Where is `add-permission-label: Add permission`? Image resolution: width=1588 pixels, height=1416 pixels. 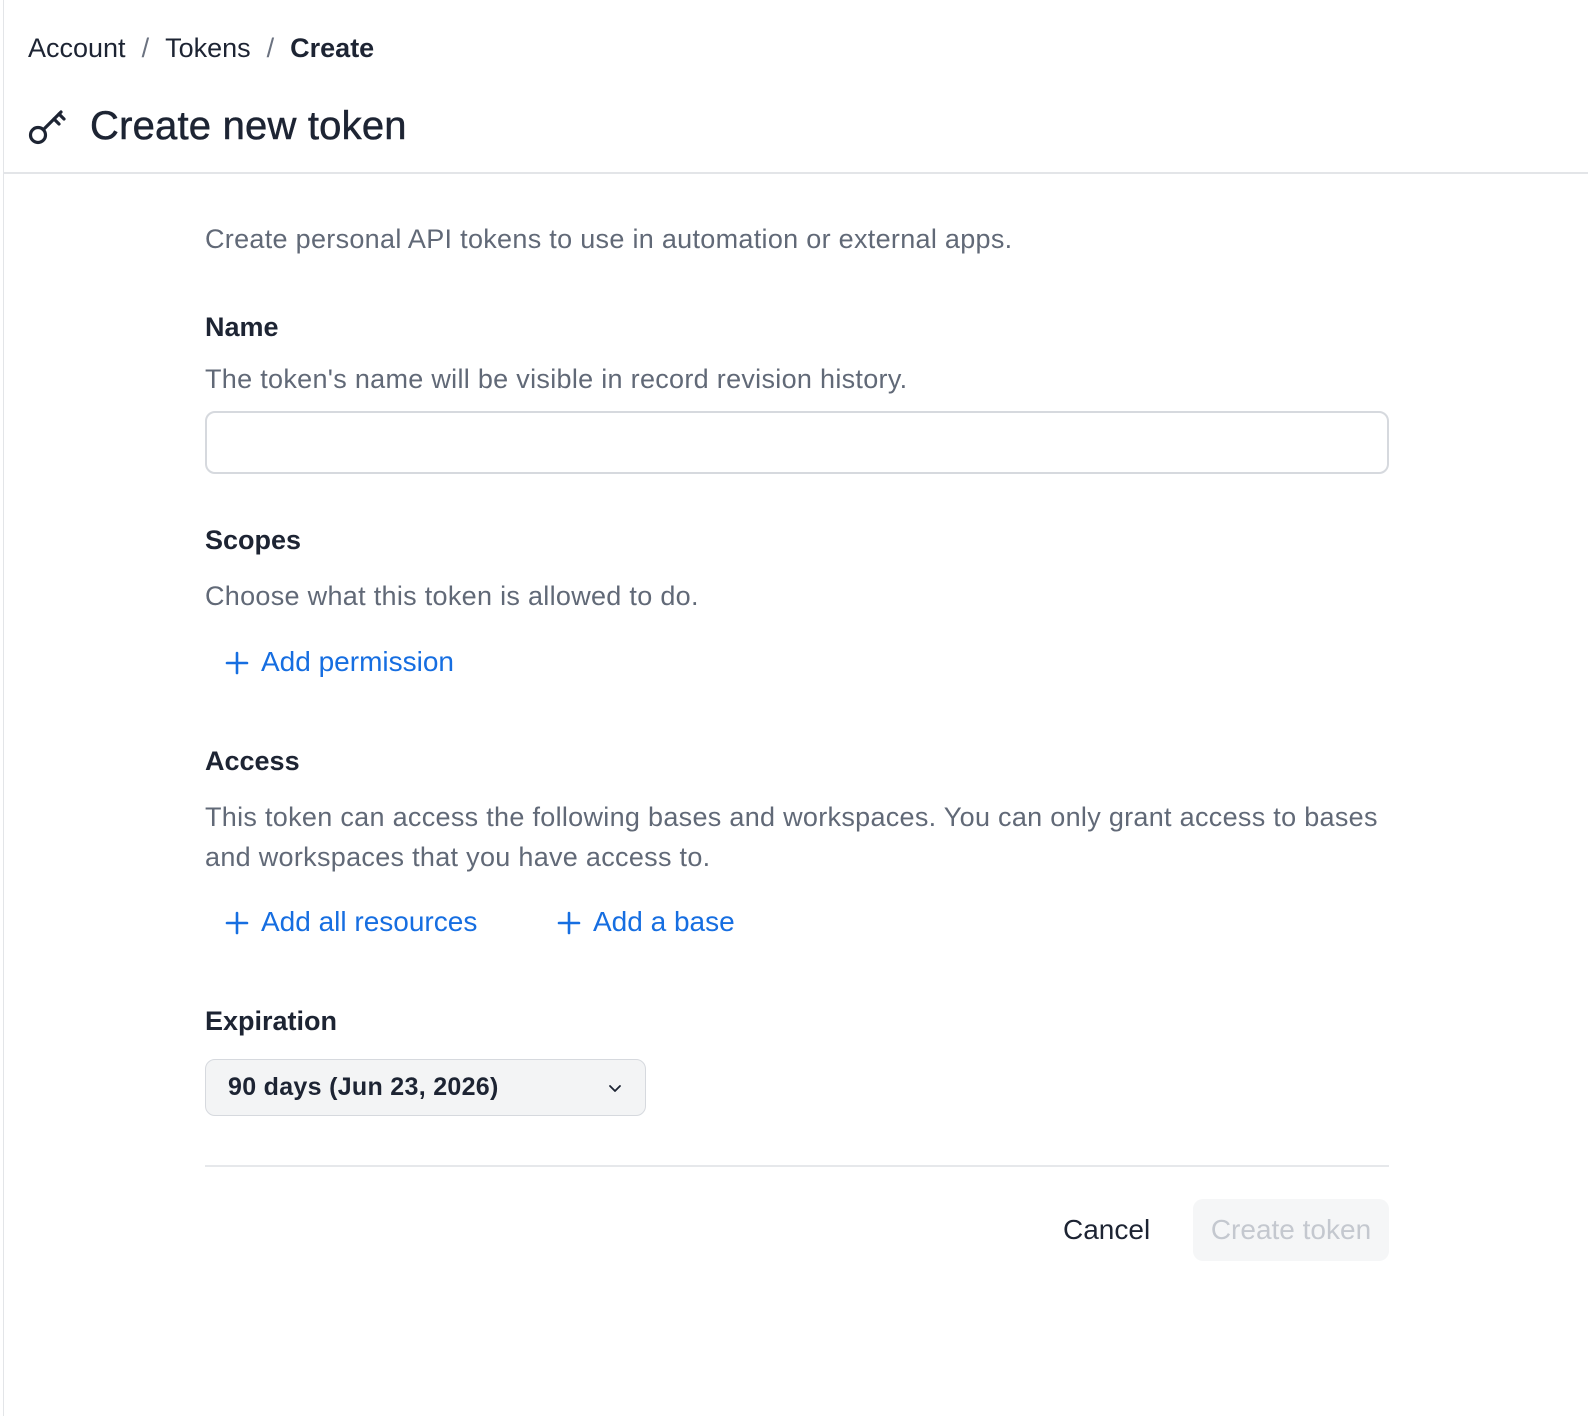
add-permission-label: Add permission is located at coordinates (357, 661).